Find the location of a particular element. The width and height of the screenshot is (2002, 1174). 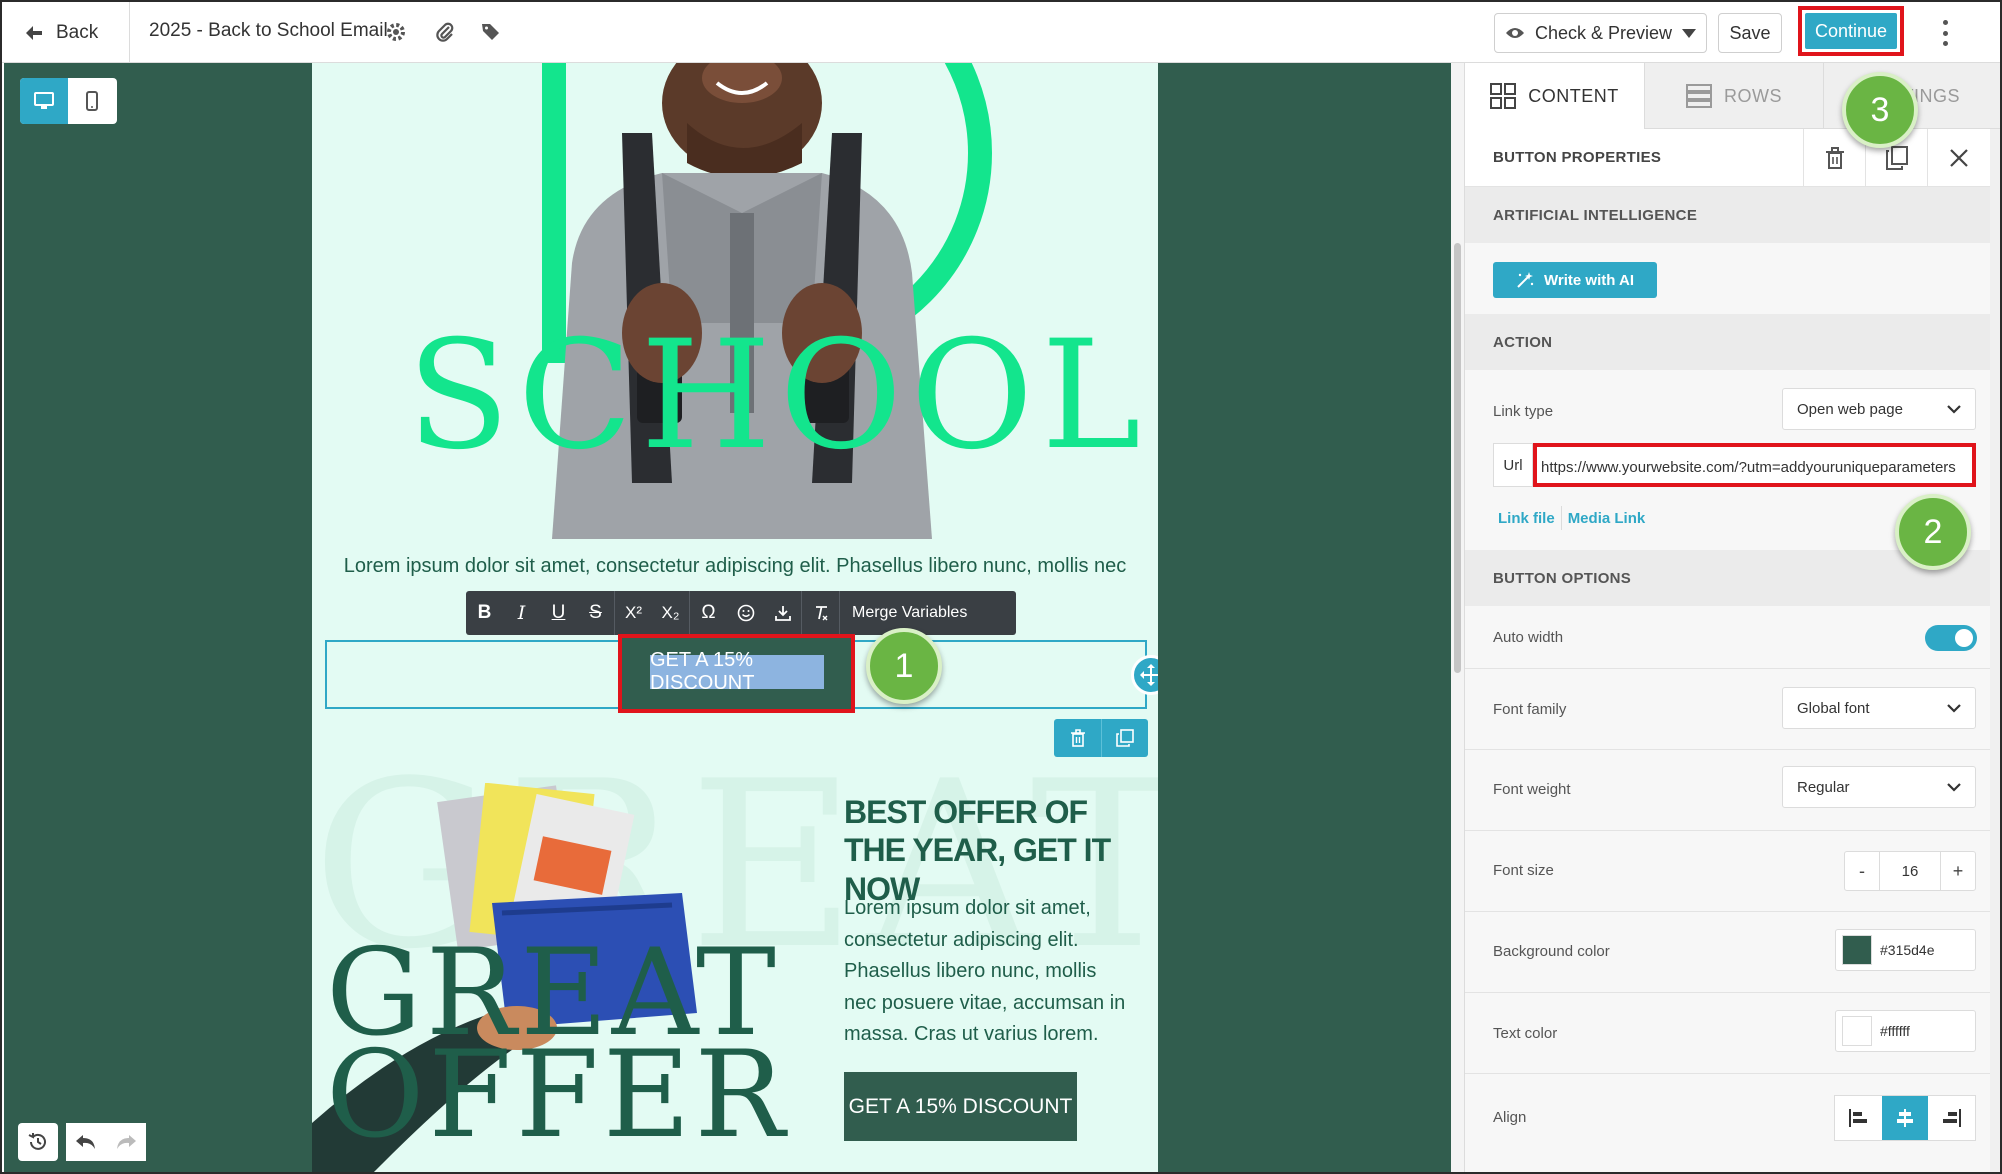

font-size-decrease-button: - is located at coordinates (1862, 871).